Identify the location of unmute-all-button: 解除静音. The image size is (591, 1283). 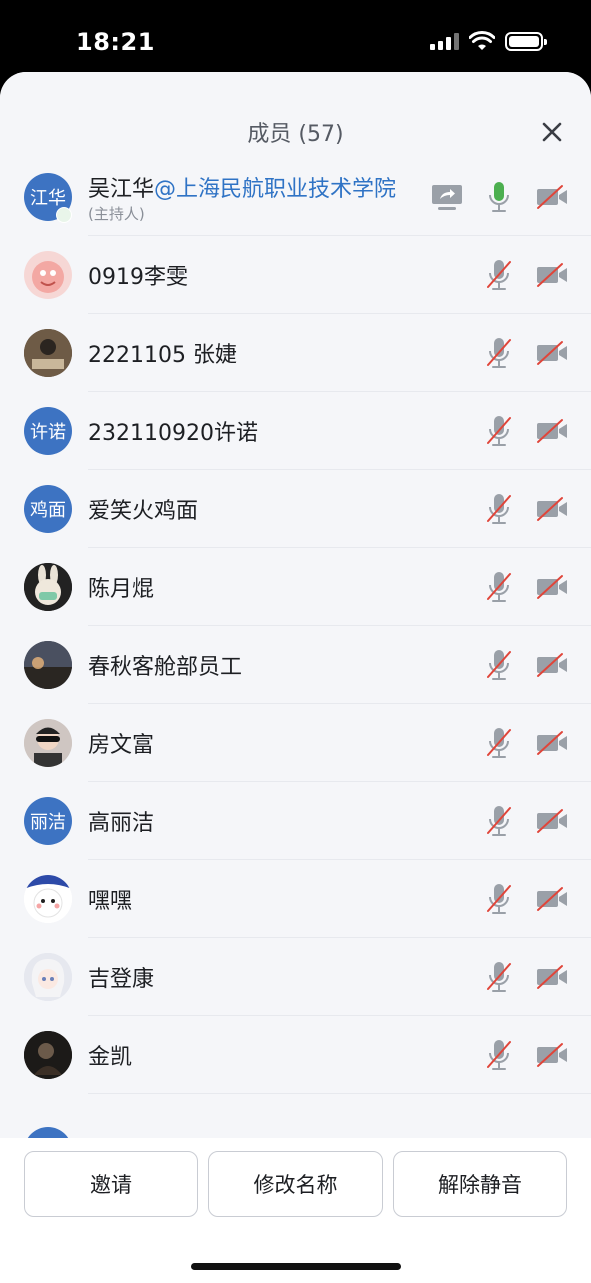
(480, 1184).